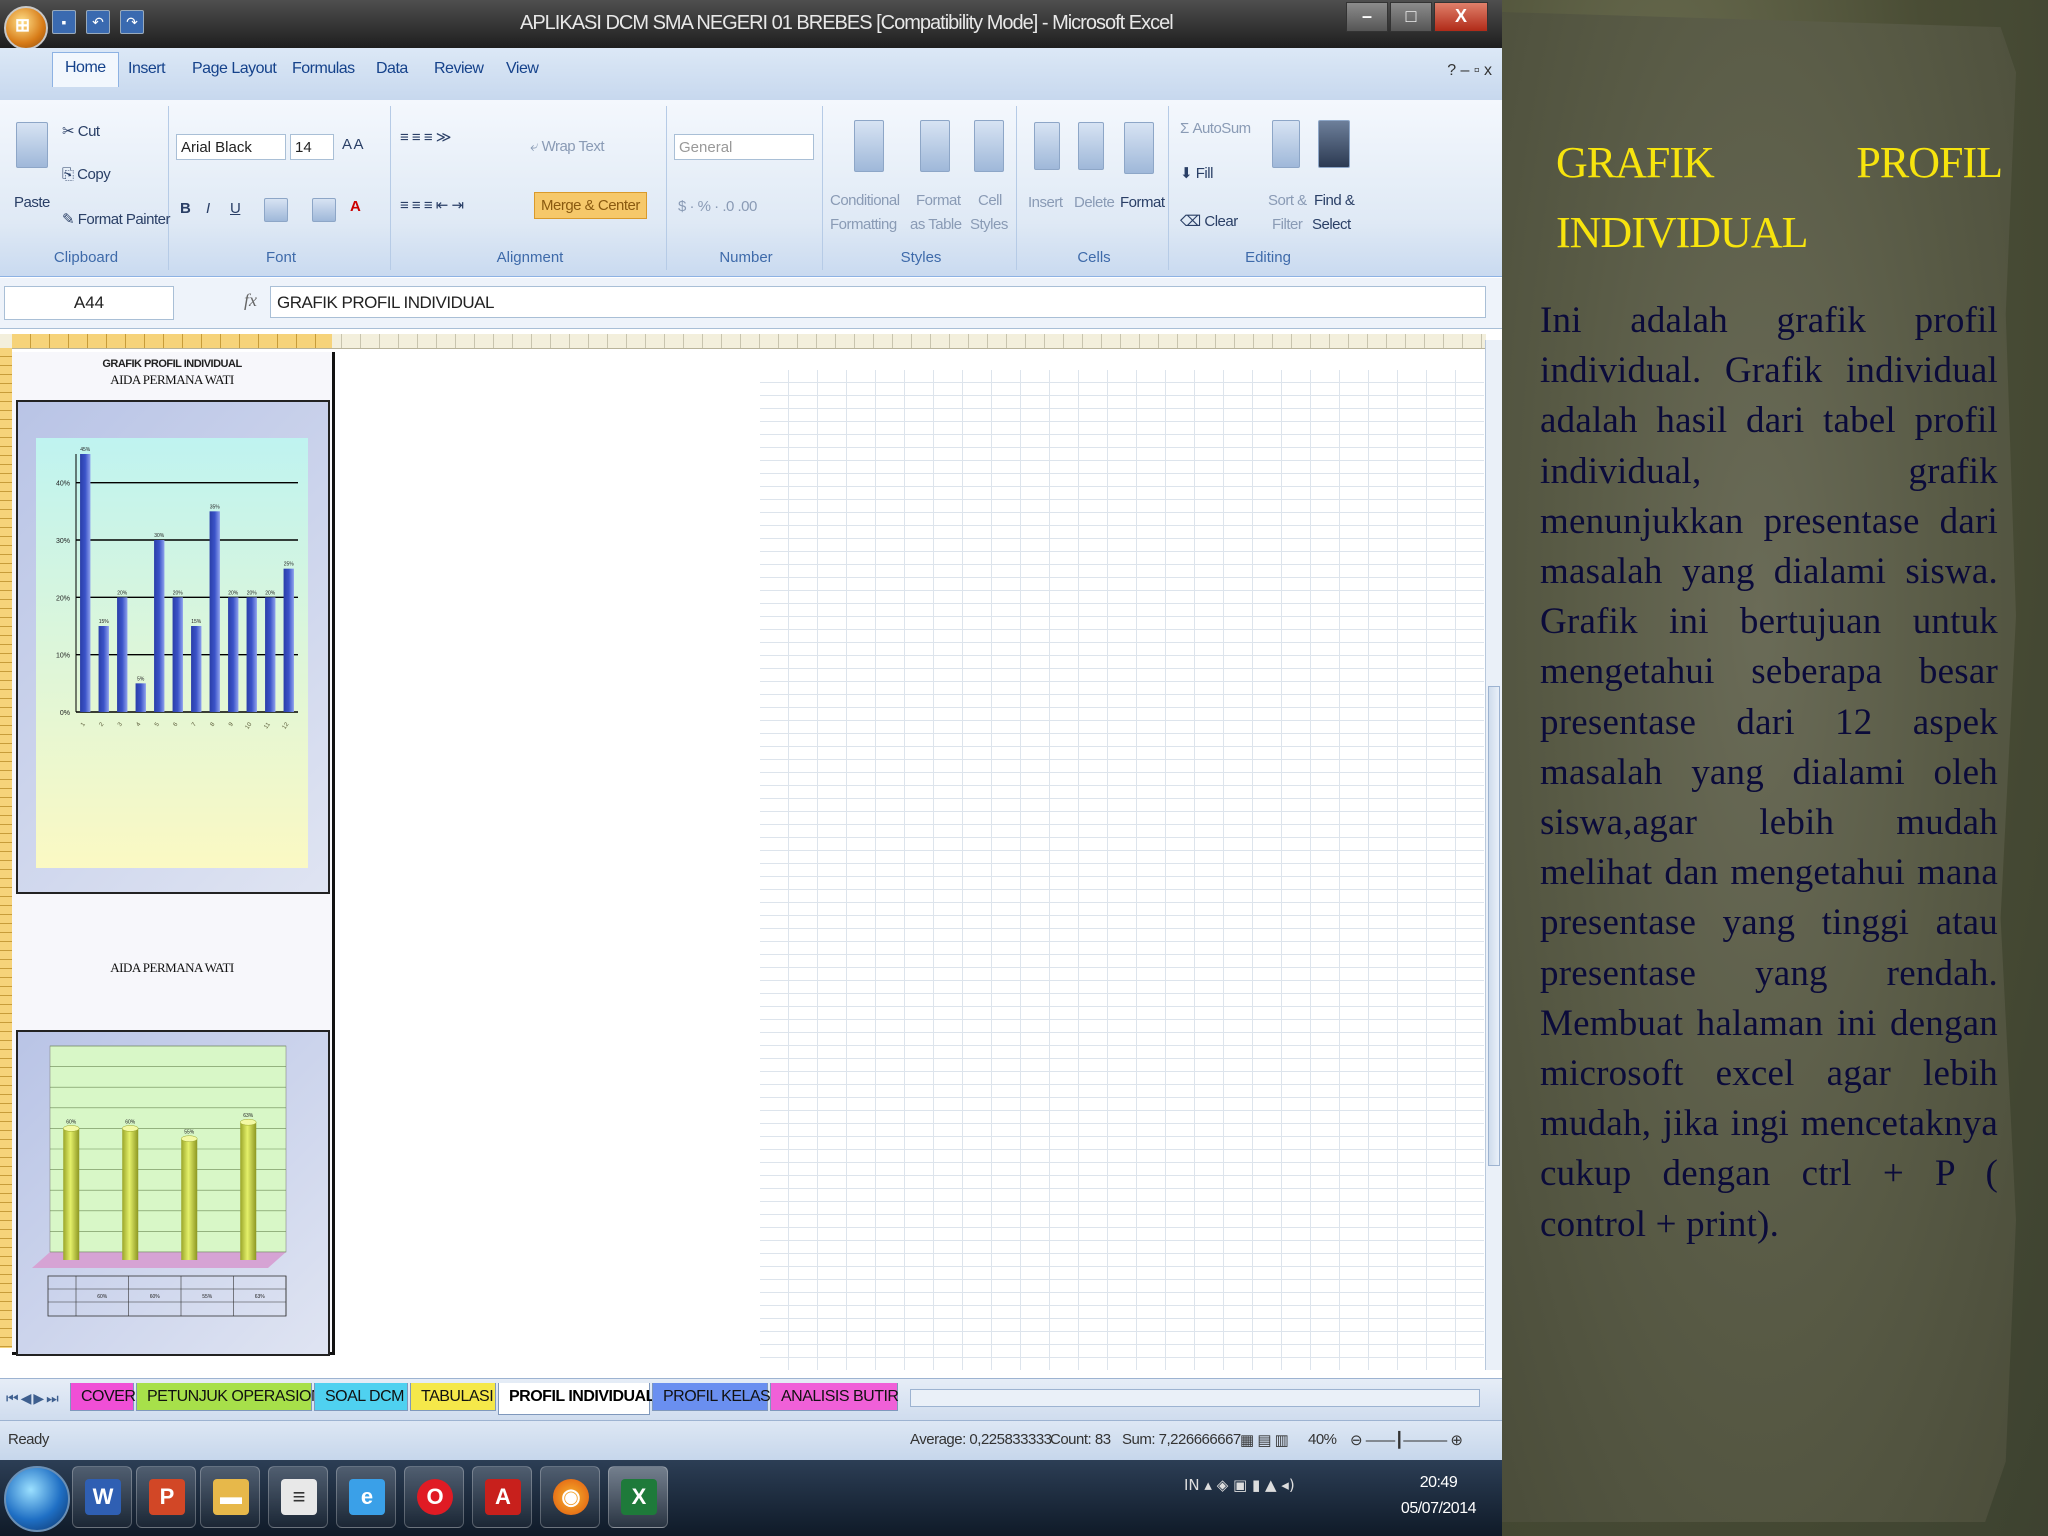  What do you see at coordinates (234, 69) in the screenshot?
I see `tab-page-layout: Page Layout` at bounding box center [234, 69].